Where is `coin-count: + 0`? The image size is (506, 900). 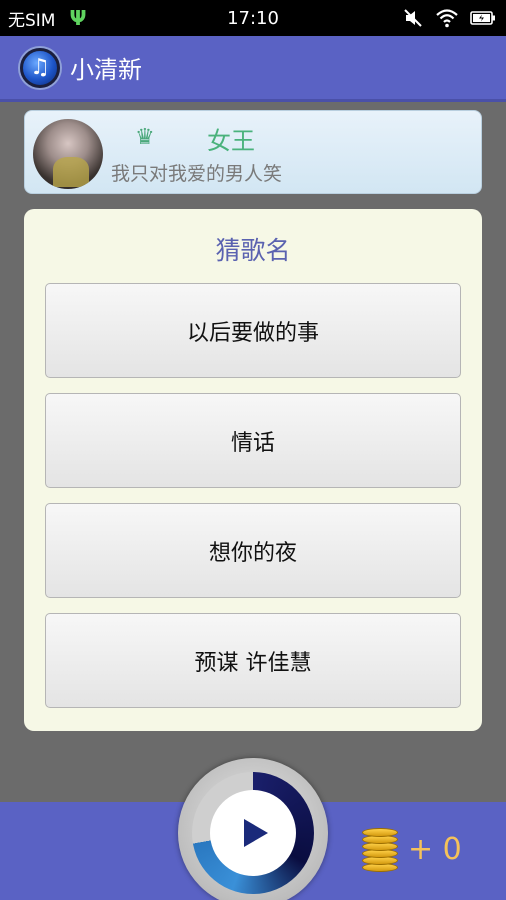
coin-count: + 0 is located at coordinates (435, 849).